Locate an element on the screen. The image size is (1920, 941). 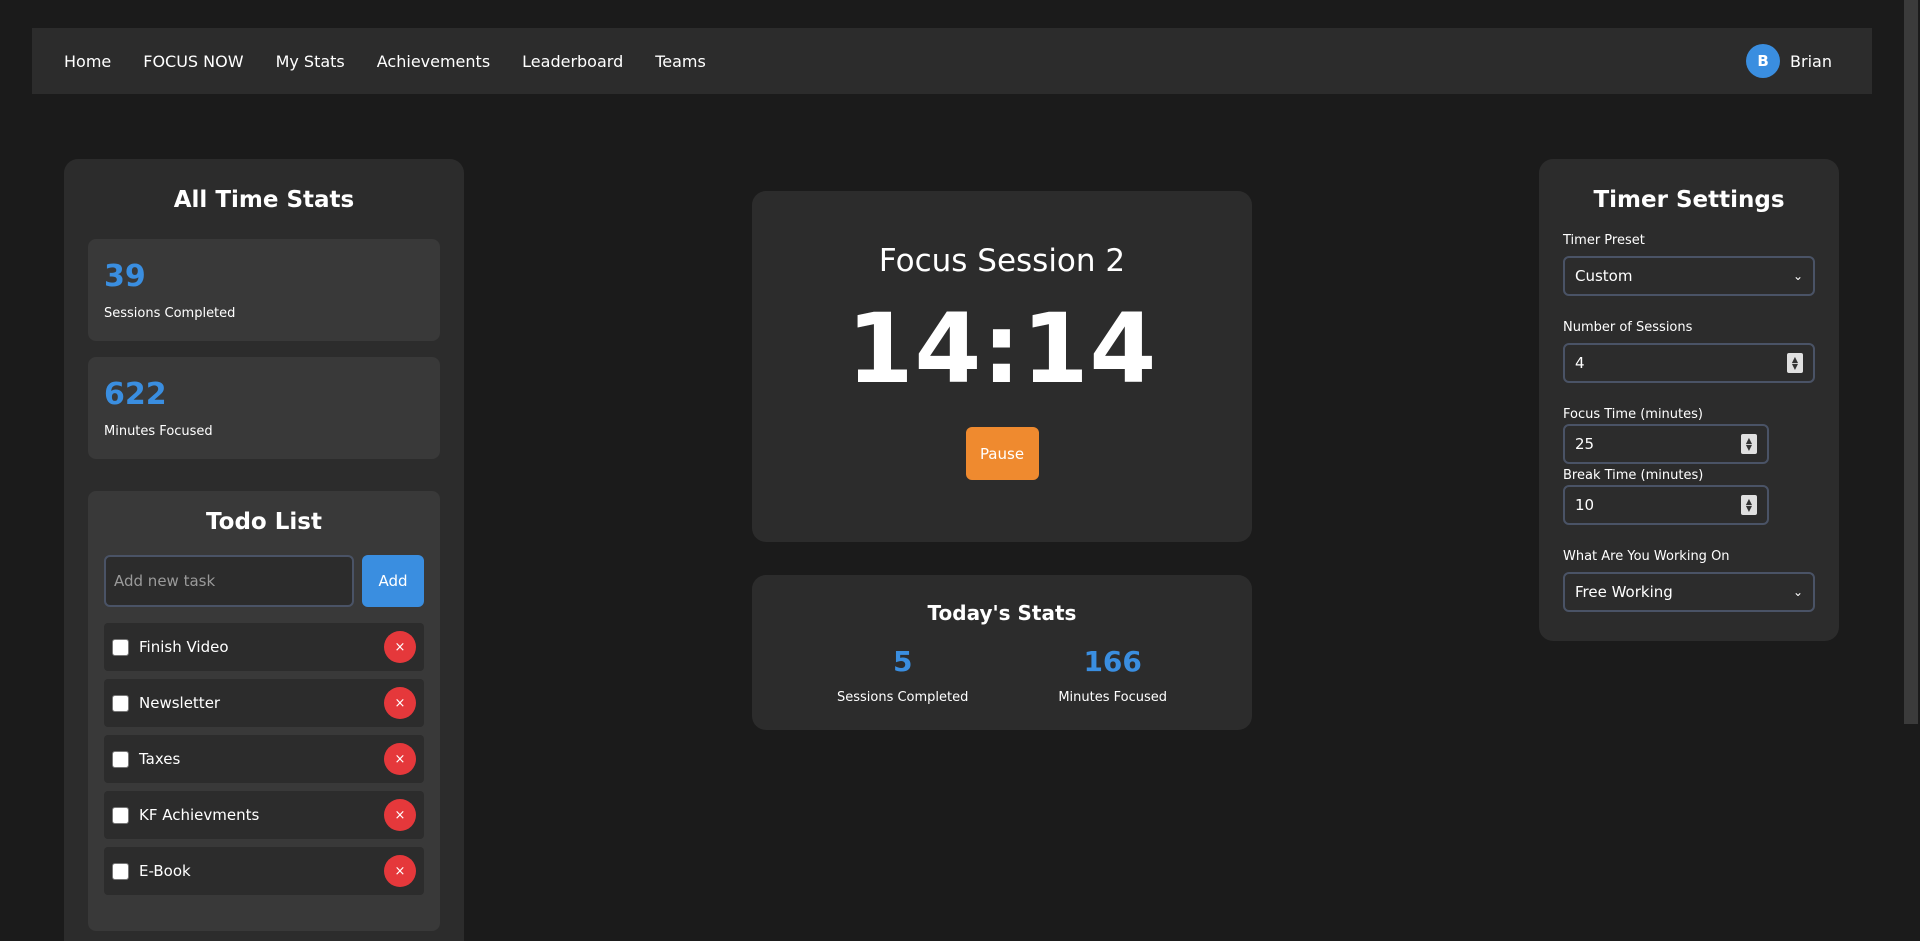
all-time-sessions-label: Sessions Completed is located at coordinates (170, 313).